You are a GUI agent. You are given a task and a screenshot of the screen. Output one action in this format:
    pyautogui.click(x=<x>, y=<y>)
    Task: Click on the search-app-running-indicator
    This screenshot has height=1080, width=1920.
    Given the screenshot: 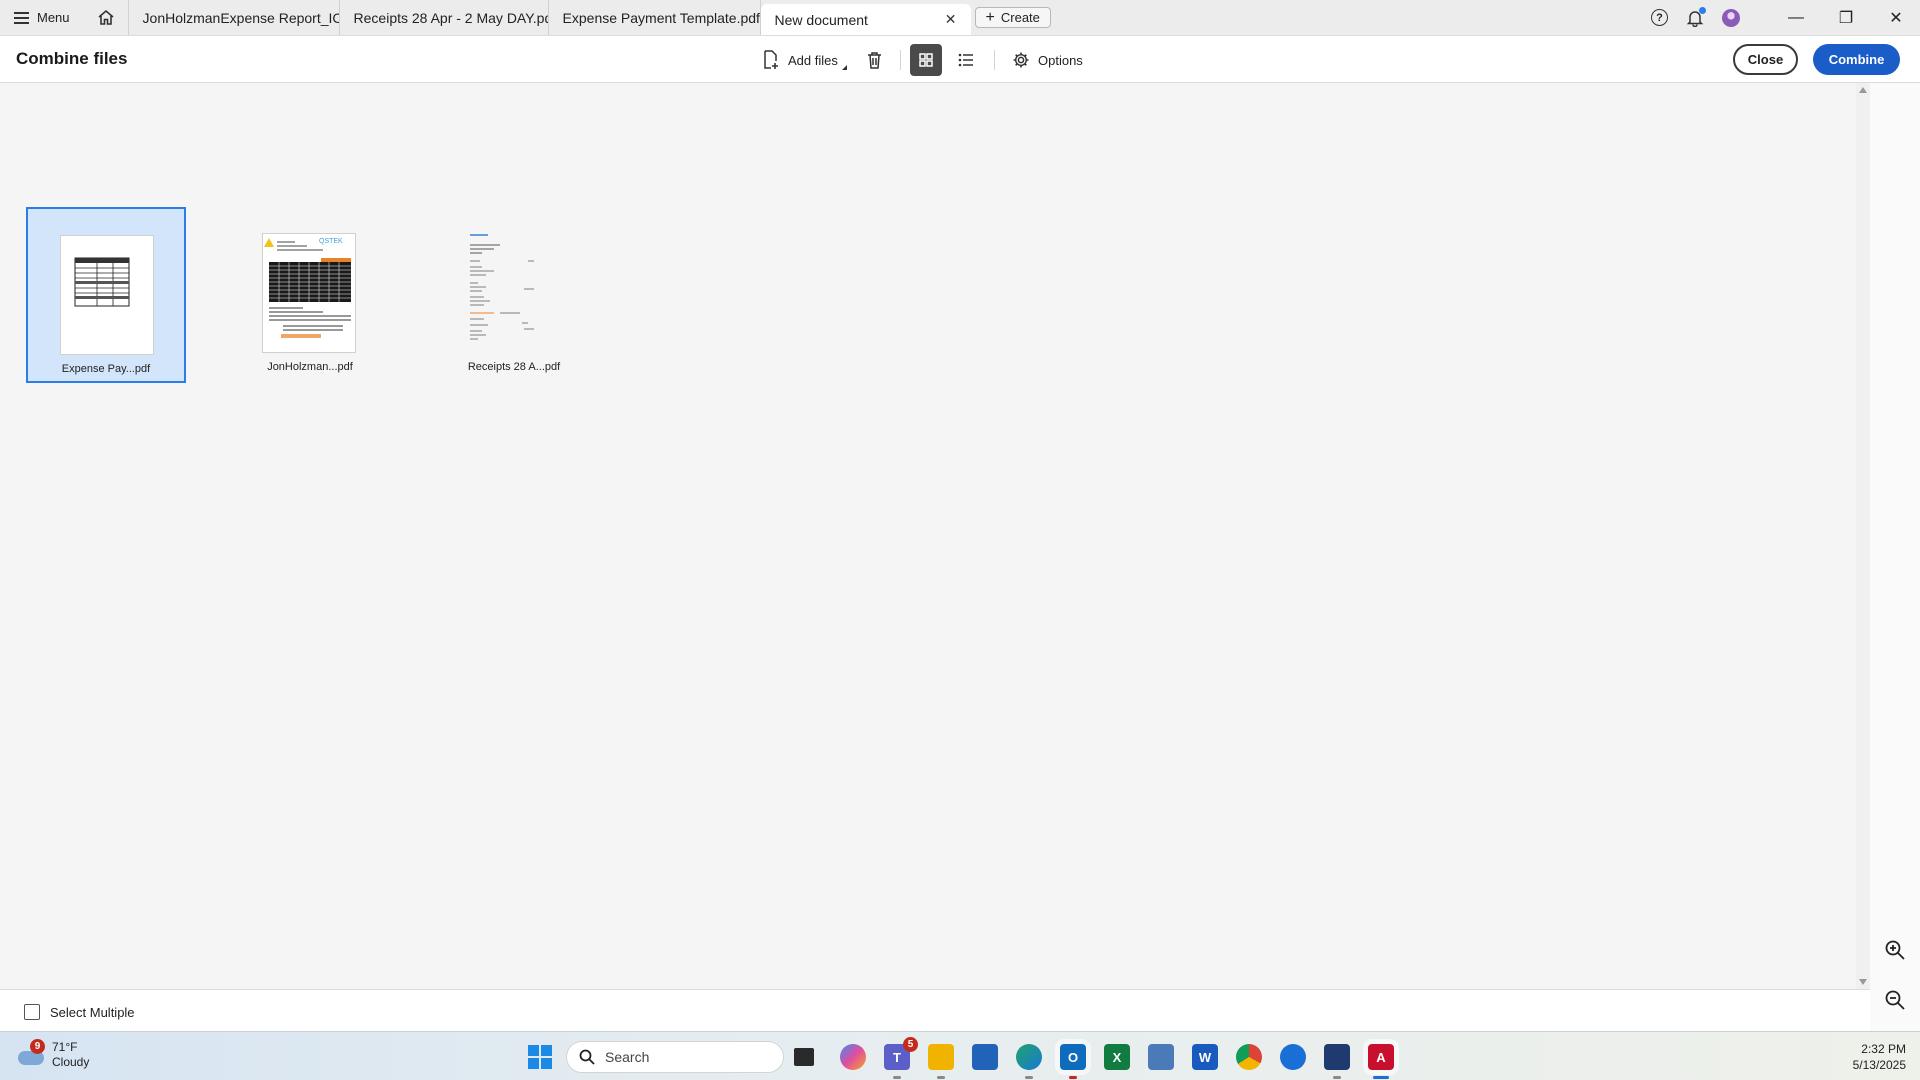 What is the action you would take?
    pyautogui.click(x=1337, y=1077)
    